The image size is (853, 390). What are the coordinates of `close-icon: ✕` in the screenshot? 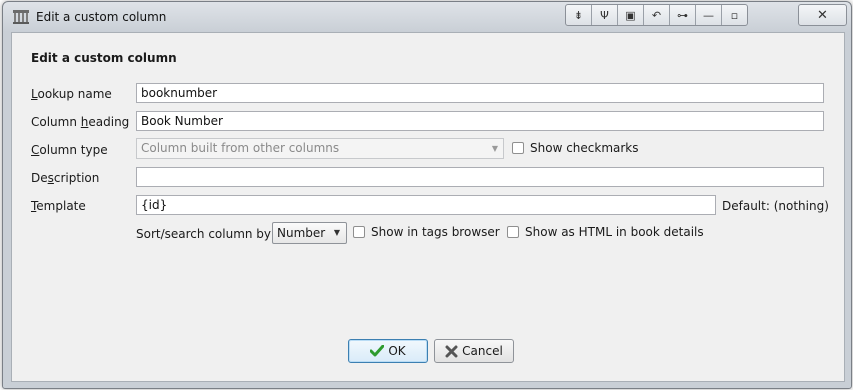 It's located at (822, 15).